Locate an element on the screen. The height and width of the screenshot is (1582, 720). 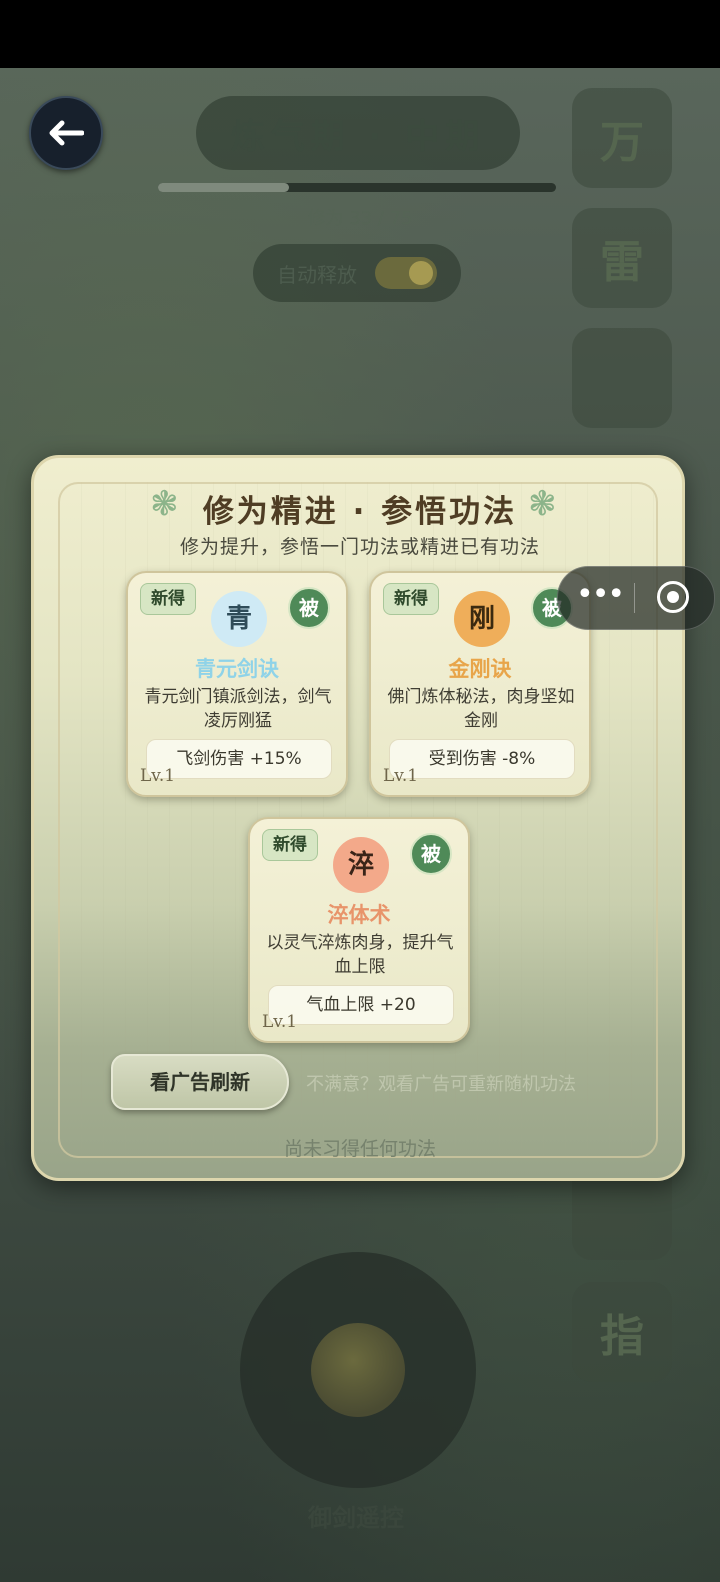
skill-card-cuiti: 新得 淬 被 淬体术 以灵气淬炼肉身，提升气血上限 气血上限 +20 Lv.1 is located at coordinates (359, 930).